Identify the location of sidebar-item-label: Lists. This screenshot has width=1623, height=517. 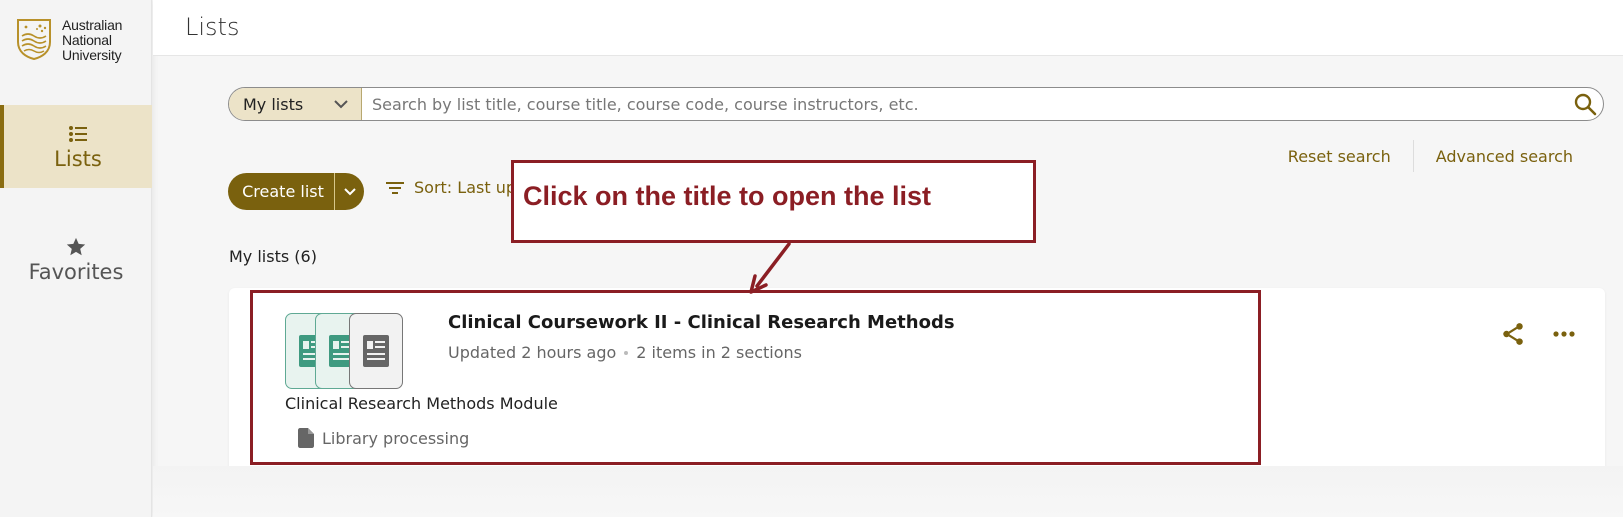
(78, 158).